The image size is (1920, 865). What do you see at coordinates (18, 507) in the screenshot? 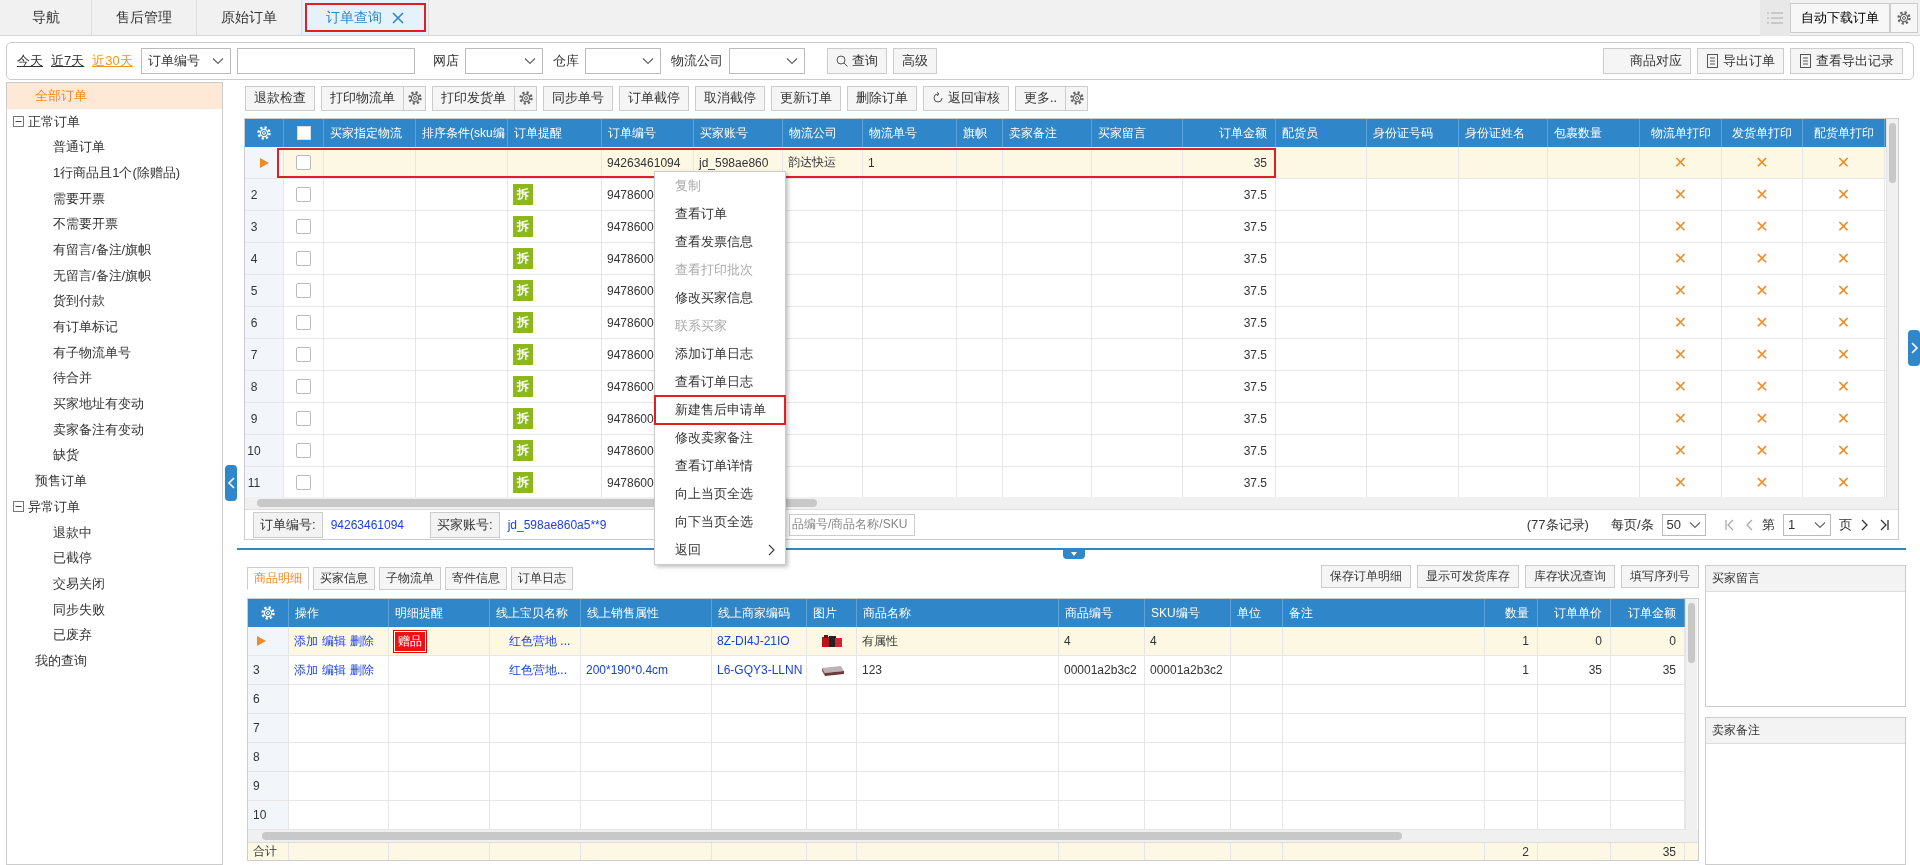
I see `collapse-icon` at bounding box center [18, 507].